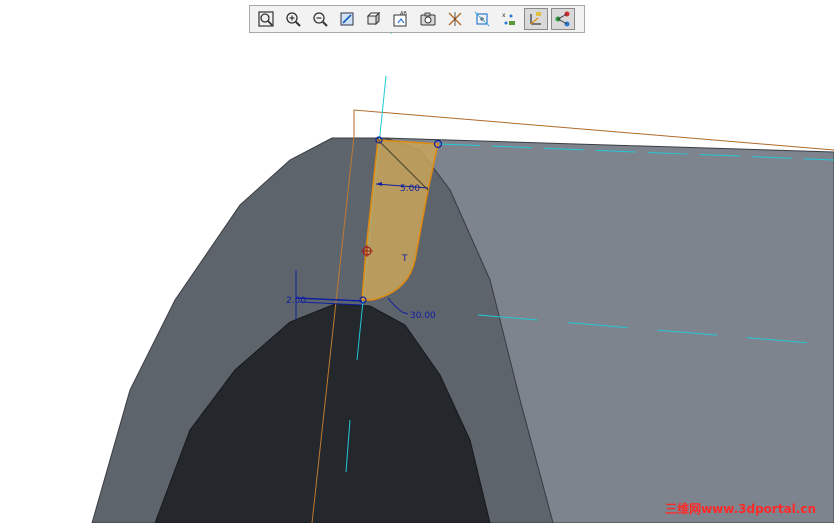 The width and height of the screenshot is (834, 527). Describe the element at coordinates (296, 301) in the screenshot. I see `offset-dimension-value: 2.00` at that location.